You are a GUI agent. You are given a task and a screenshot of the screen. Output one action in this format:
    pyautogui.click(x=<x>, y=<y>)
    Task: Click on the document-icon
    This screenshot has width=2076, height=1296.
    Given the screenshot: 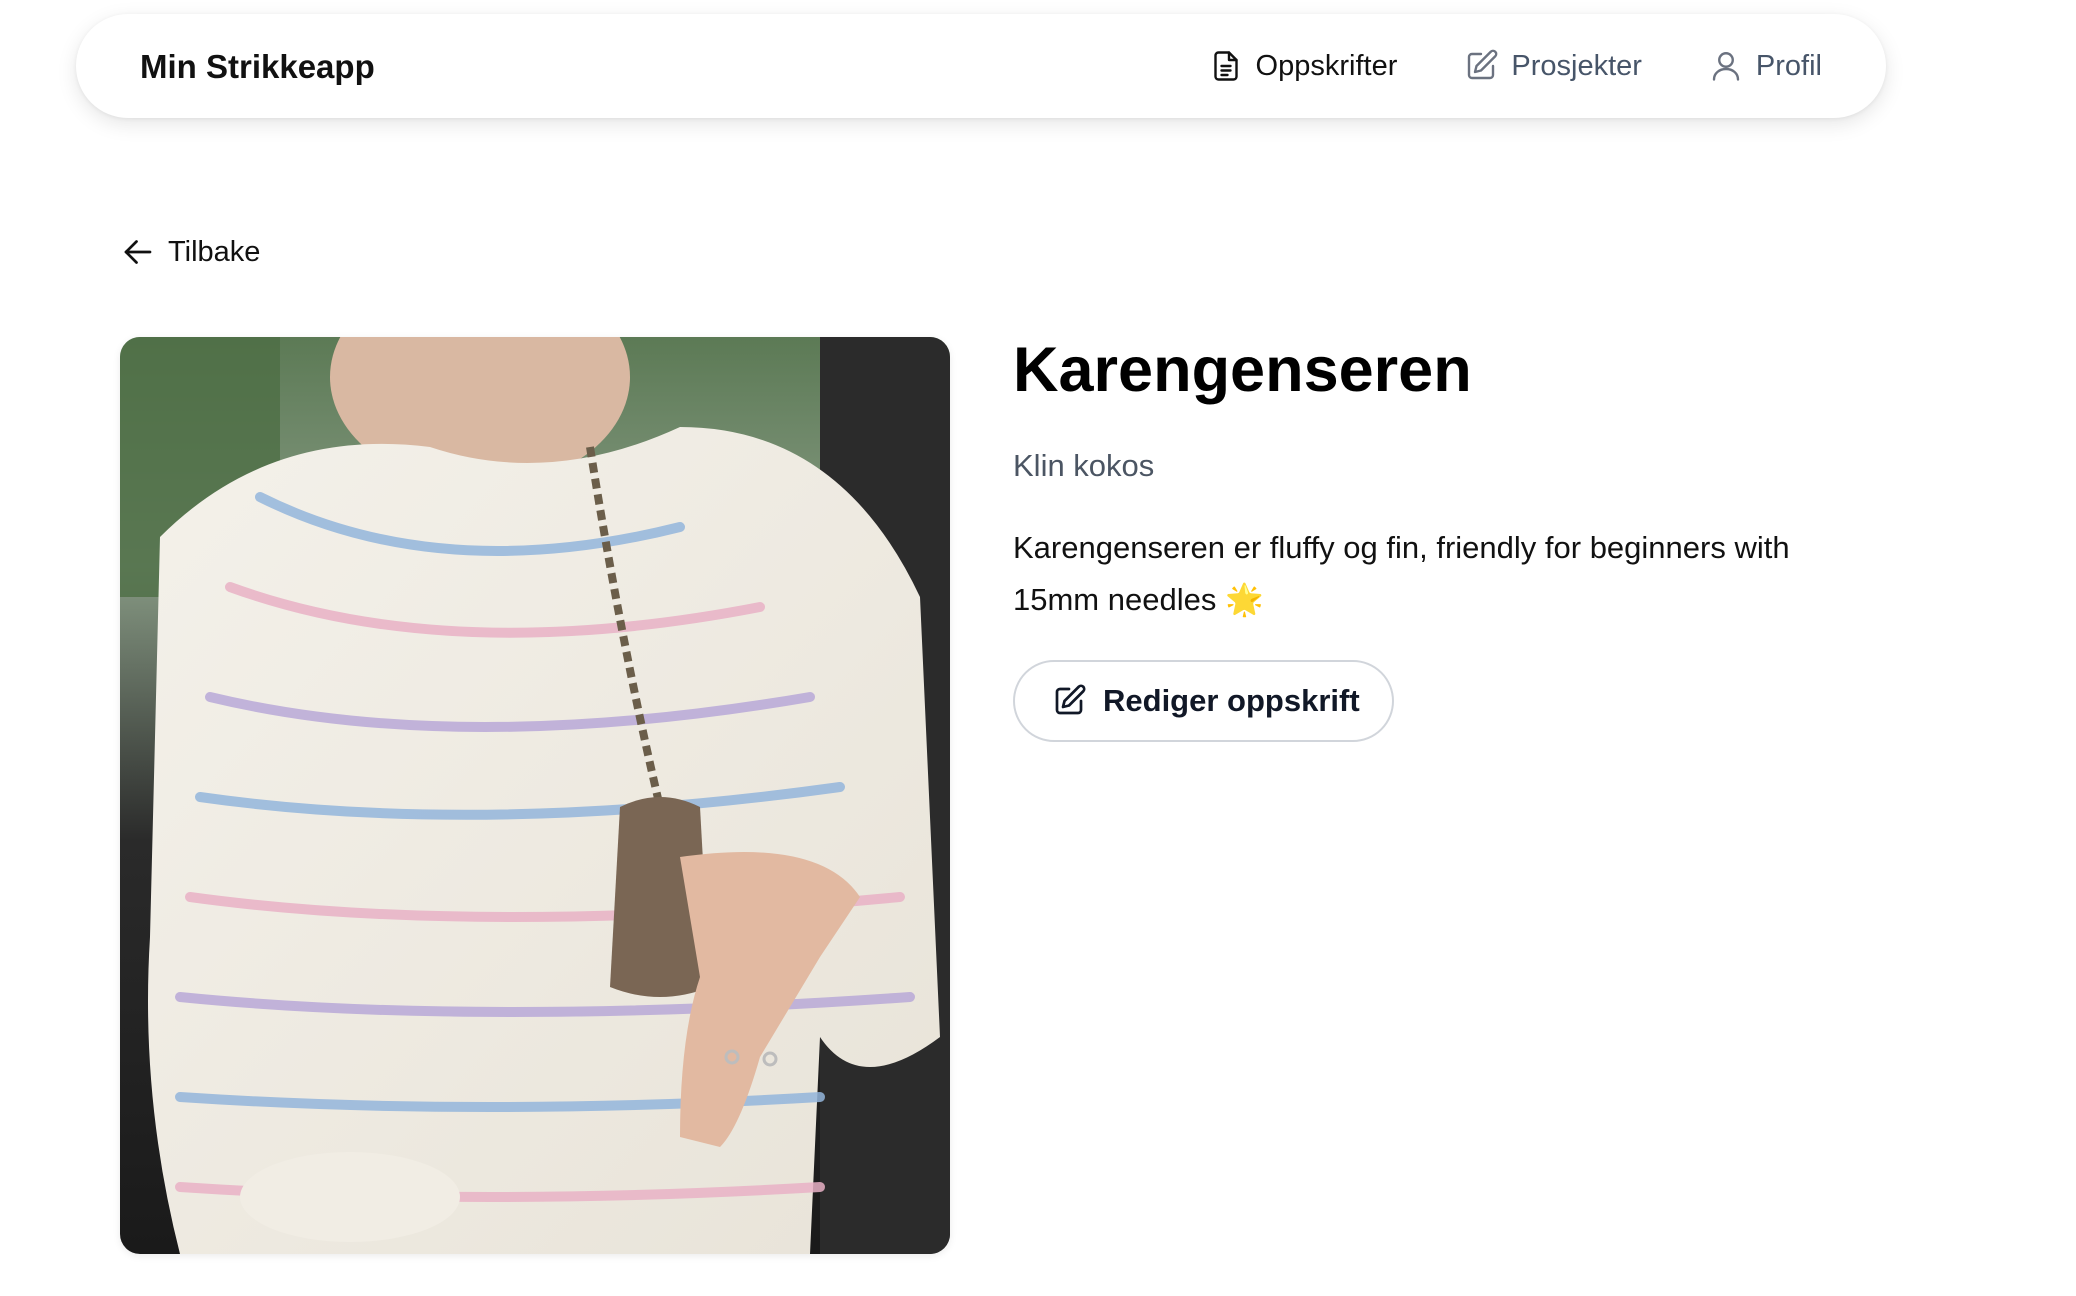 What is the action you would take?
    pyautogui.click(x=1225, y=66)
    